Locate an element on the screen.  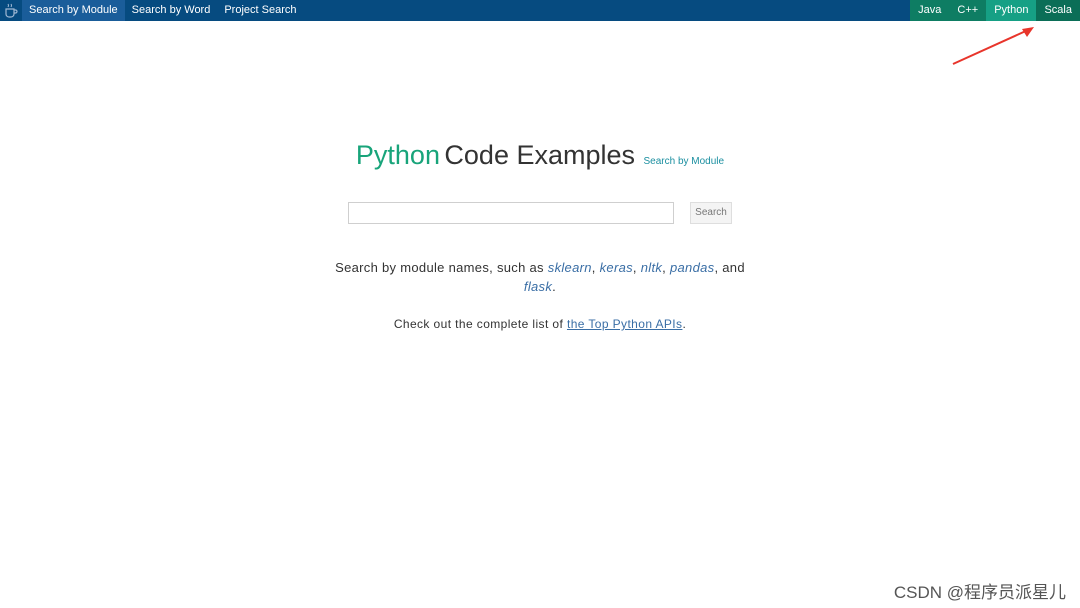
search-input is located at coordinates (511, 213).